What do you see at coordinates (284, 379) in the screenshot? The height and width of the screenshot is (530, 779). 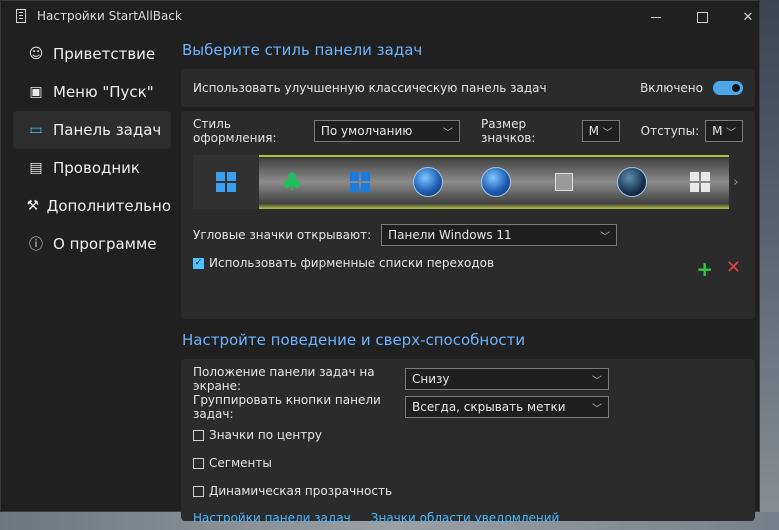 I see `position-label: Положение панели задач на экране:` at bounding box center [284, 379].